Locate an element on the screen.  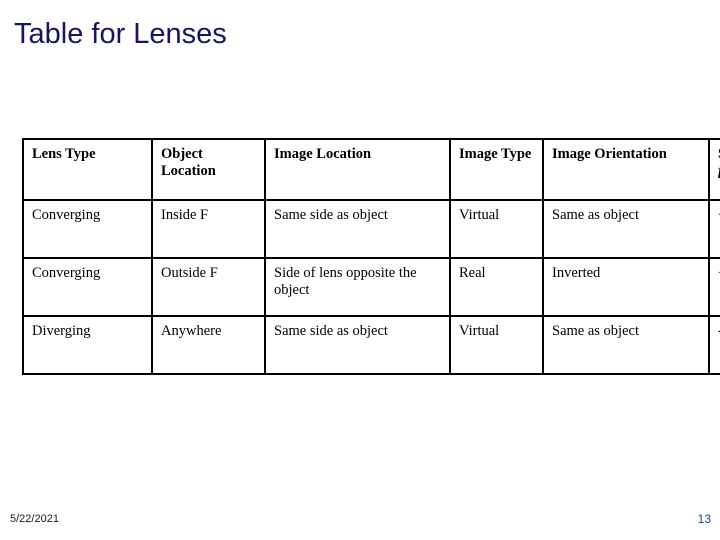
page-title: Table for Lenses is located at coordinates (120, 34).